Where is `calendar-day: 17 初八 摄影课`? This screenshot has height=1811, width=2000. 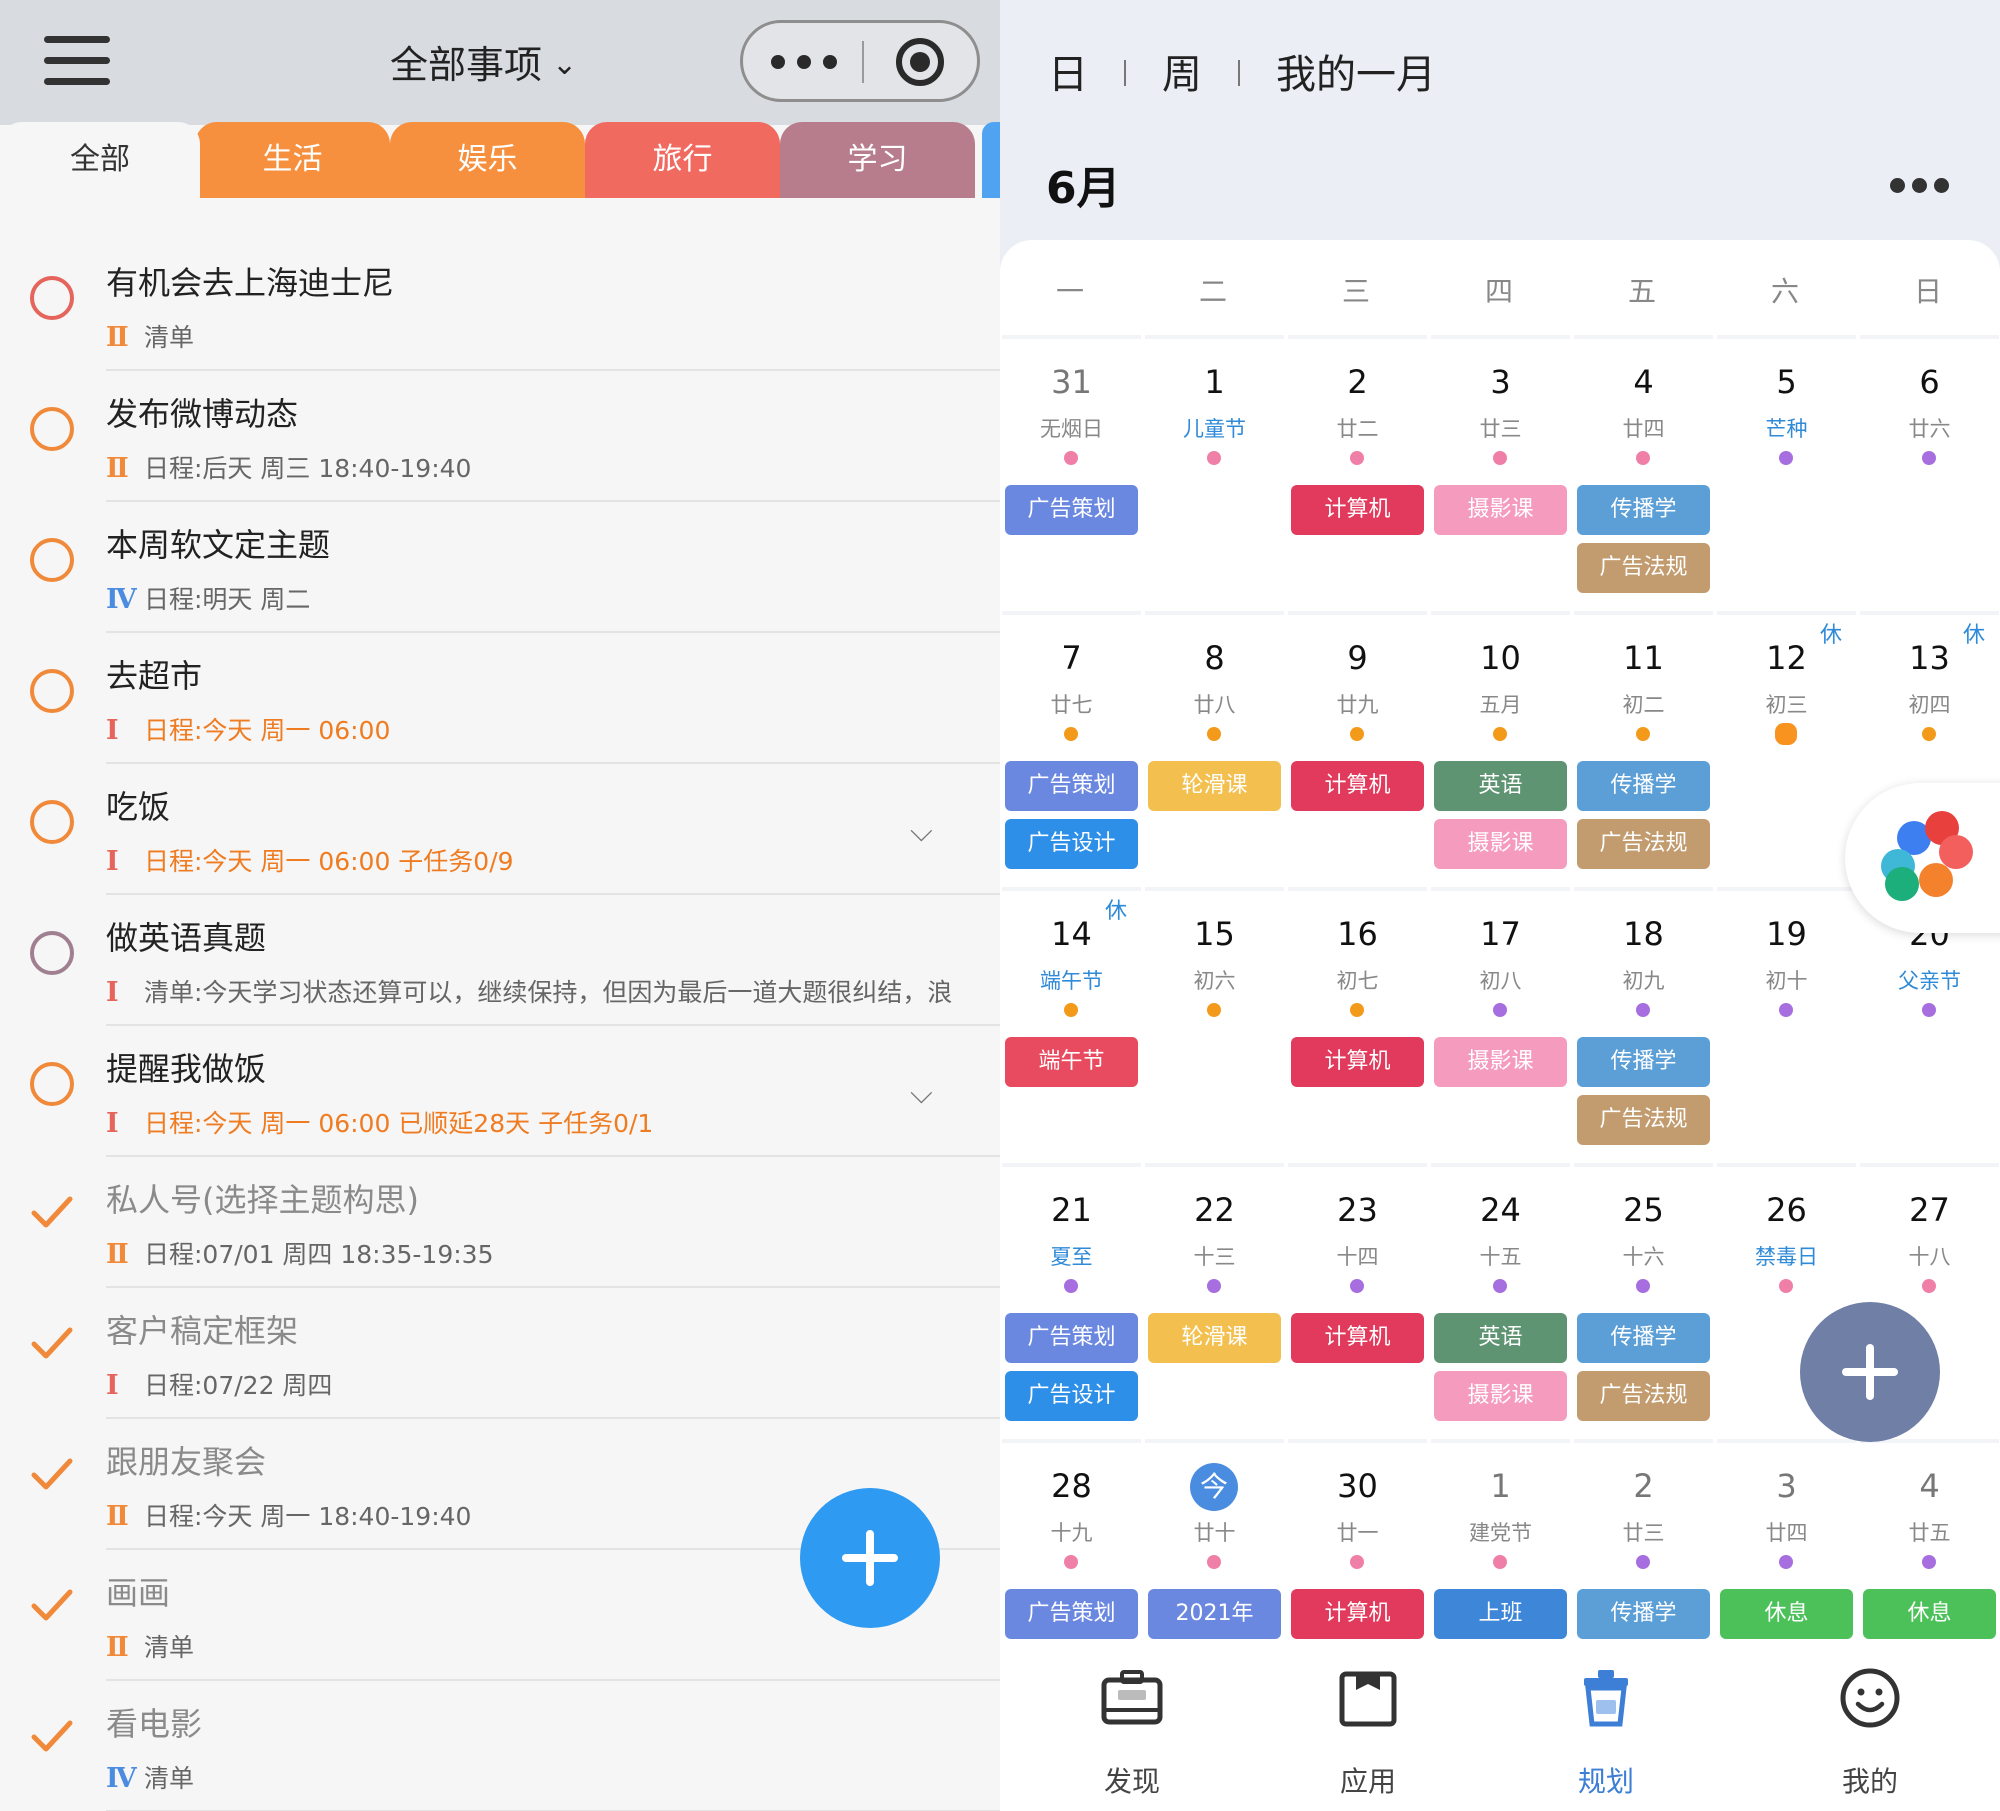 calendar-day: 17 初八 摄影课 is located at coordinates (1500, 1023).